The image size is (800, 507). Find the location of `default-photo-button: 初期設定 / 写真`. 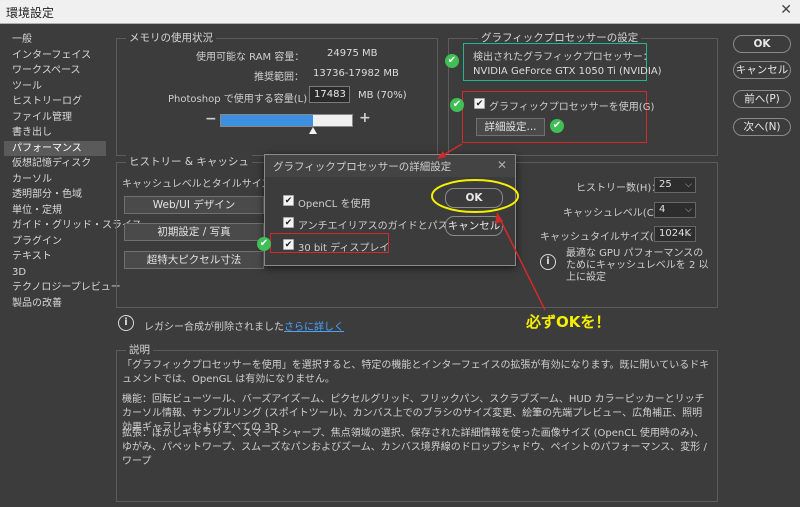

default-photo-button: 初期設定 / 写真 is located at coordinates (194, 232).